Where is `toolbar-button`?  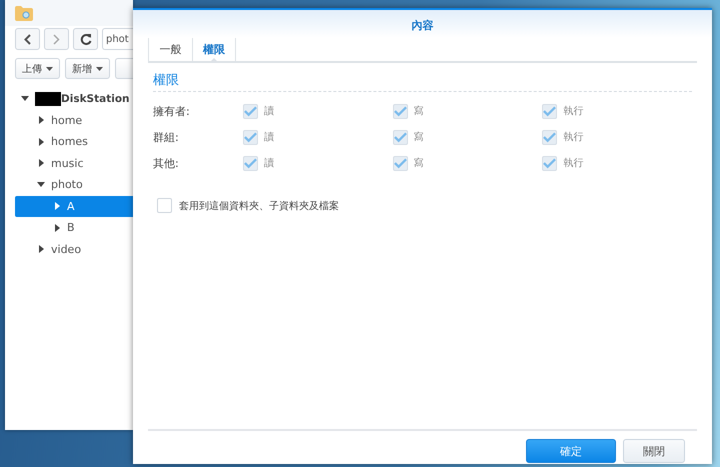 toolbar-button is located at coordinates (124, 68).